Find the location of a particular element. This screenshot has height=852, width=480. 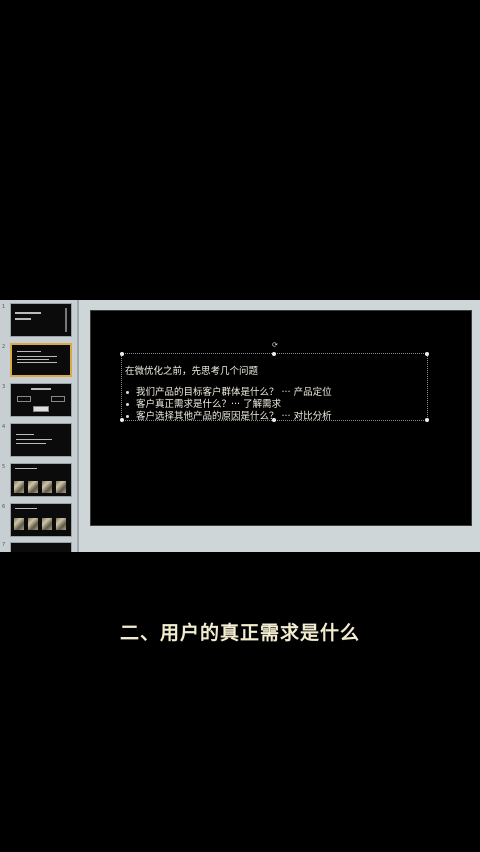

video-subtitle: 二、用户的真正需求是什么 is located at coordinates (239, 633).